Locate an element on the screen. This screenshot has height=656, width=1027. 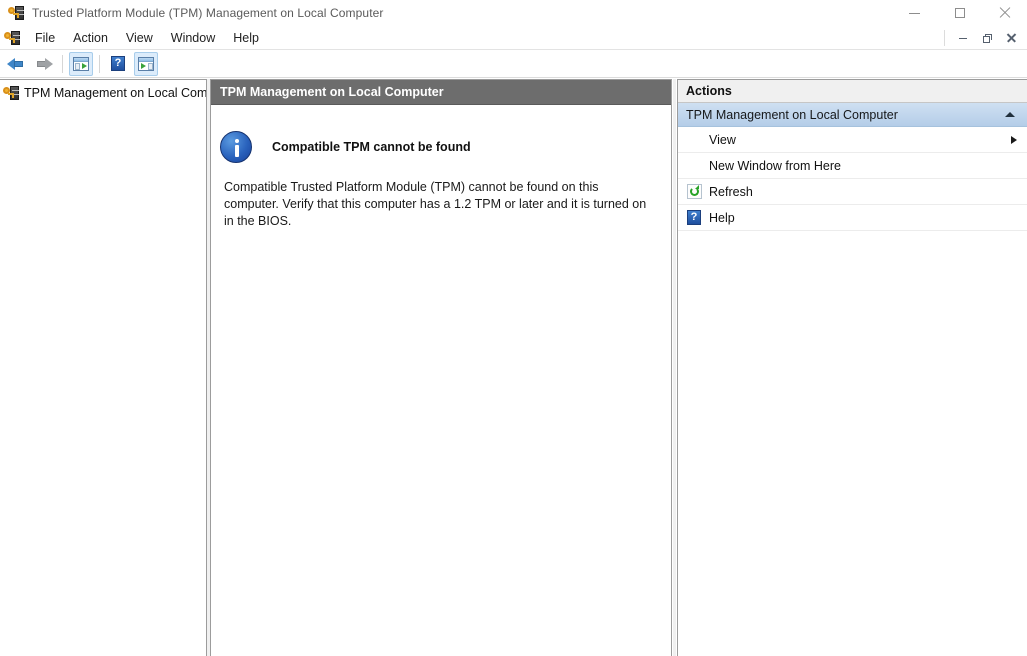
action-pane-icon is located at coordinates (146, 63).